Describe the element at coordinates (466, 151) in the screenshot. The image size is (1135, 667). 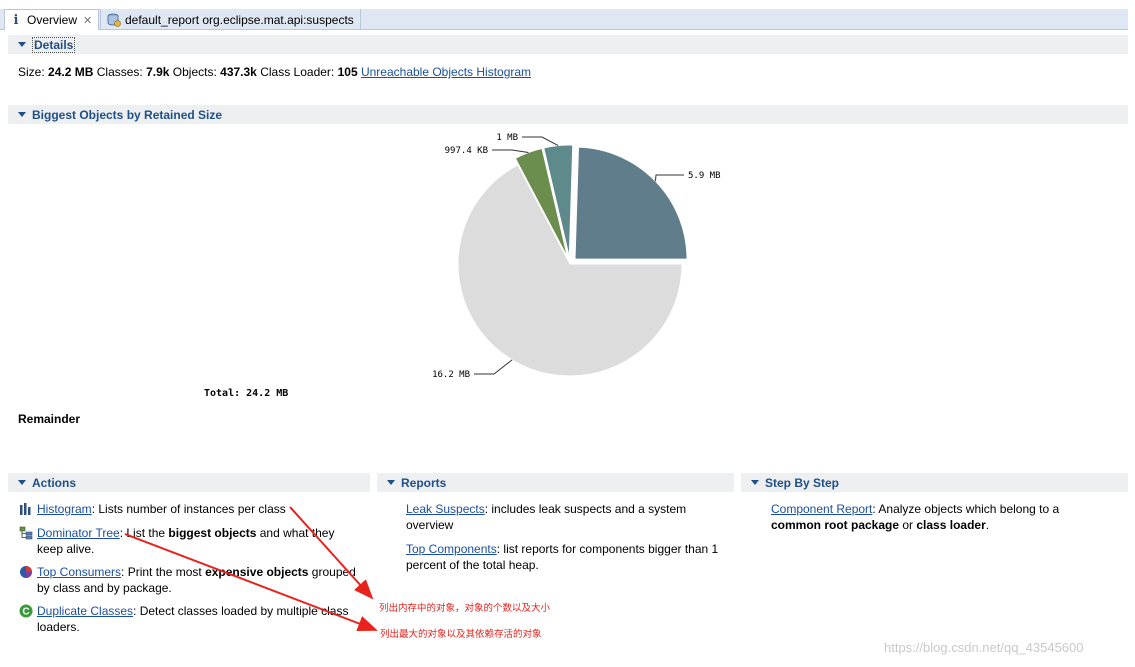
I see `pie-slice-label-2: 997.4 KB` at that location.